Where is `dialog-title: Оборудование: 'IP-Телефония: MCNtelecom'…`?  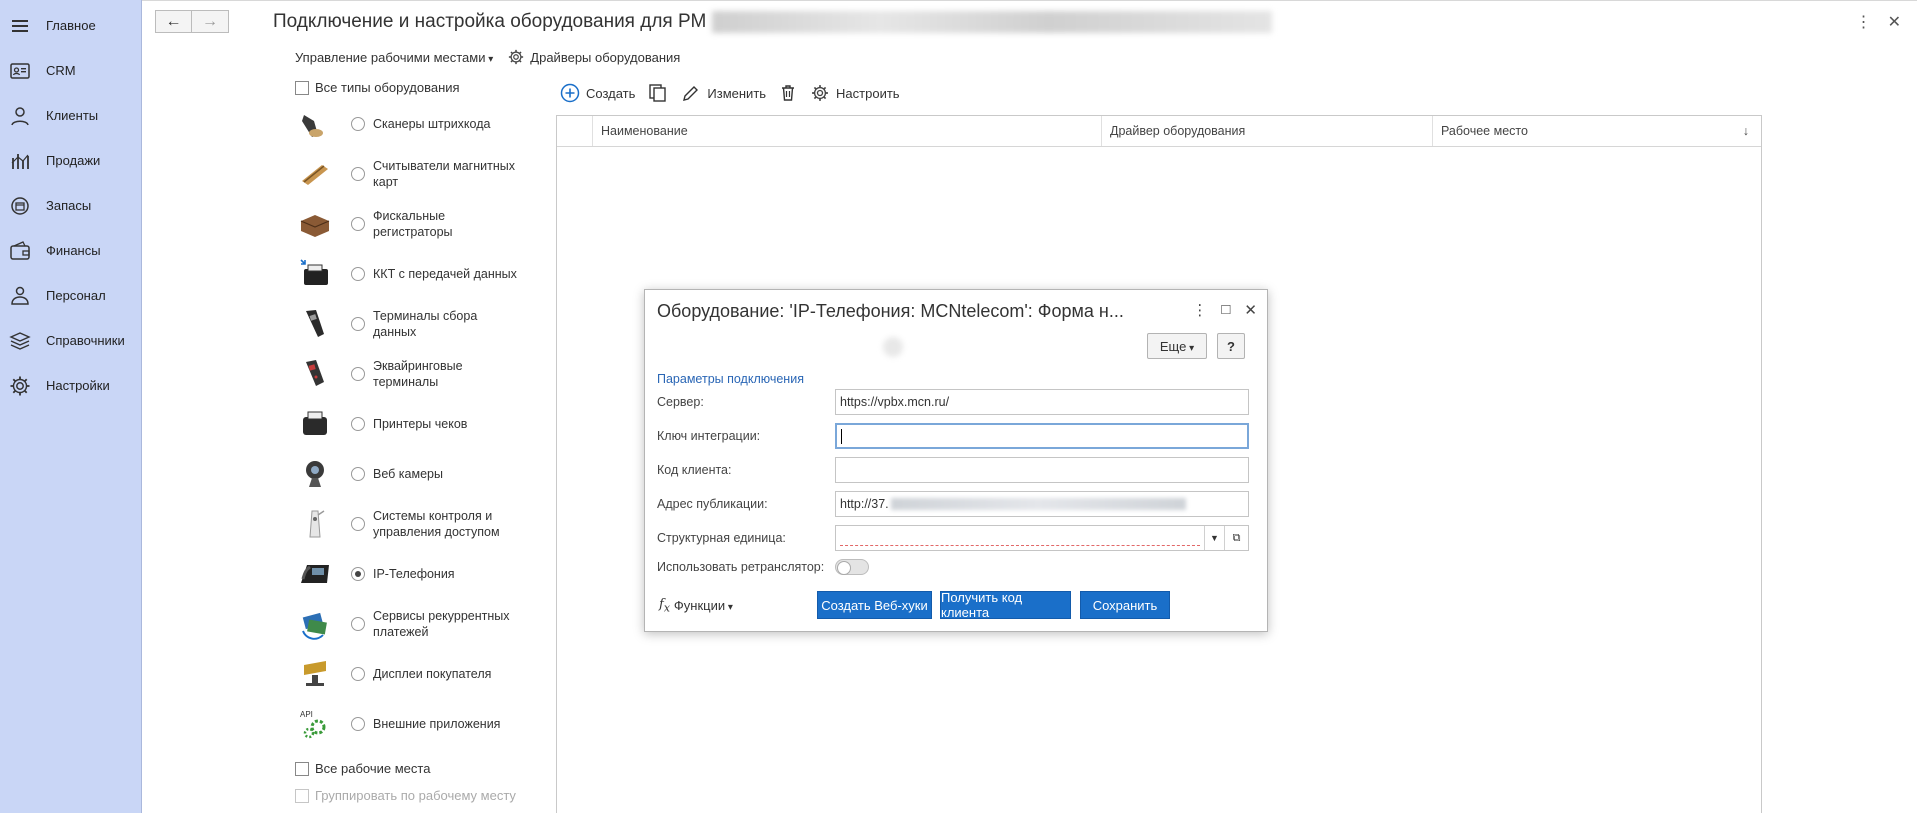 dialog-title: Оборудование: 'IP-Телефония: MCNtelecom'… is located at coordinates (890, 311).